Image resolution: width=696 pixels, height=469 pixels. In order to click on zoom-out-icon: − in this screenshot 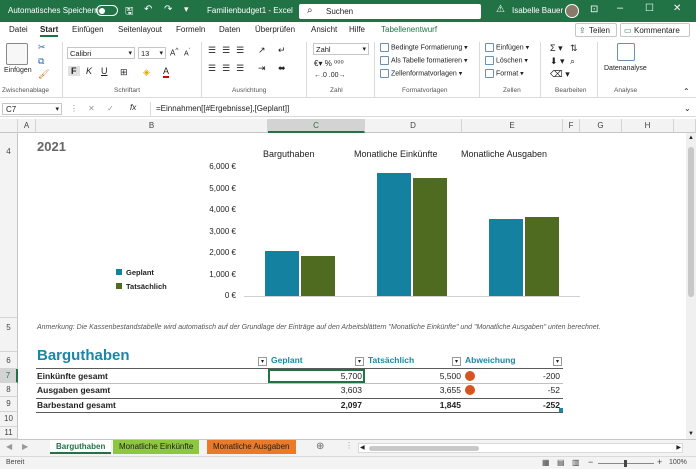, I will do `click(590, 462)`.